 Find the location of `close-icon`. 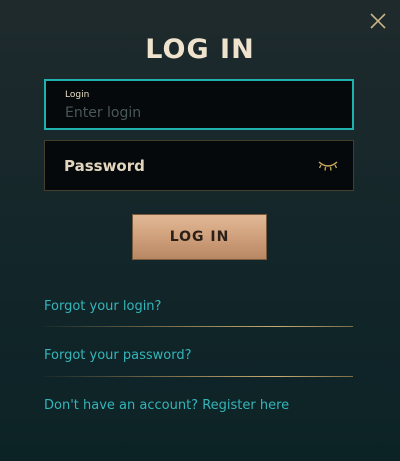

close-icon is located at coordinates (378, 21).